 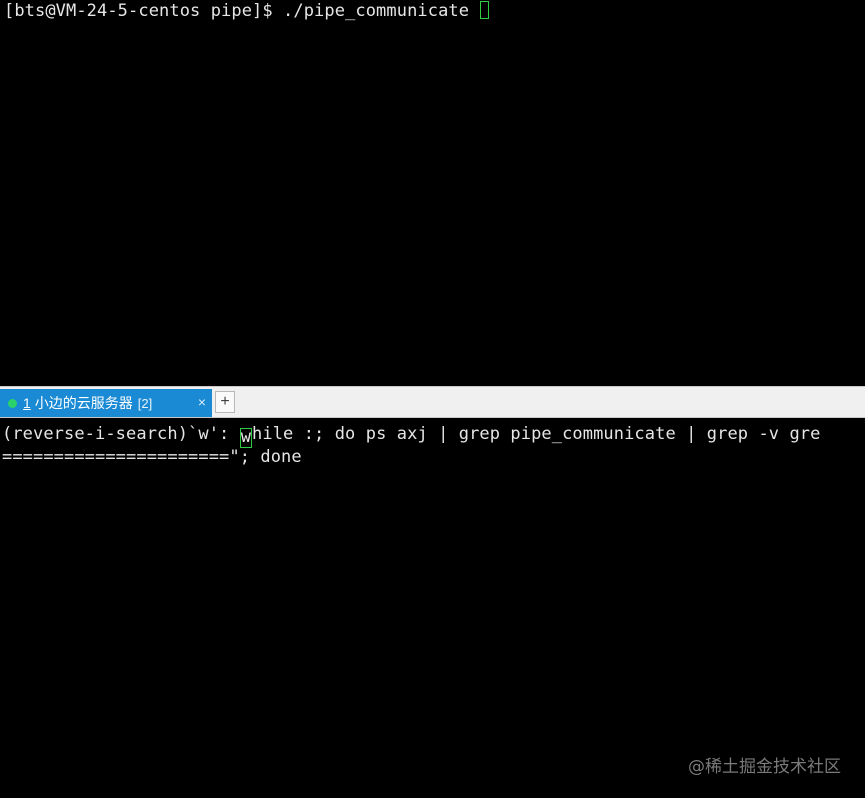 What do you see at coordinates (121, 434) in the screenshot?
I see `reverse-search-prefix: (reverse-i-search)`w':` at bounding box center [121, 434].